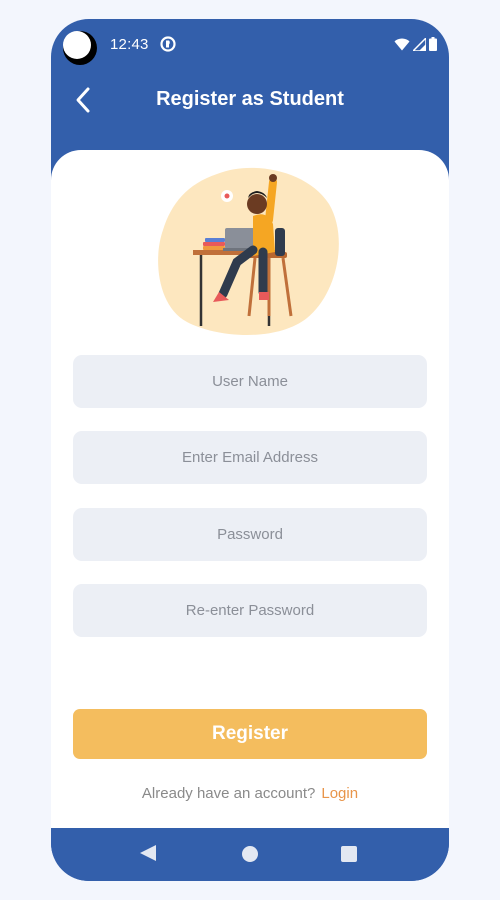 Image resolution: width=500 pixels, height=900 pixels. I want to click on login-row: Already have an account? Login, so click(250, 793).